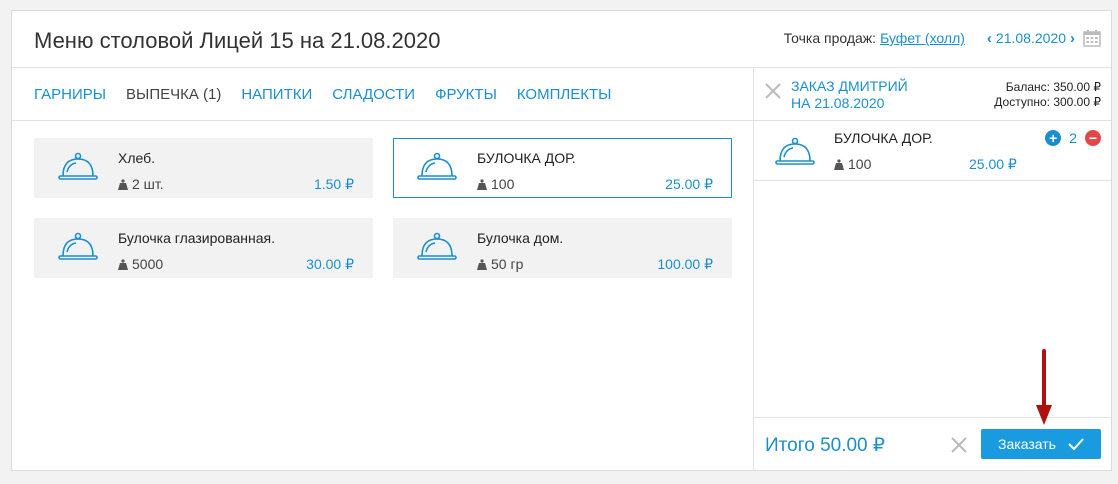  I want to click on current-date: 21.08.2020, so click(1030, 38).